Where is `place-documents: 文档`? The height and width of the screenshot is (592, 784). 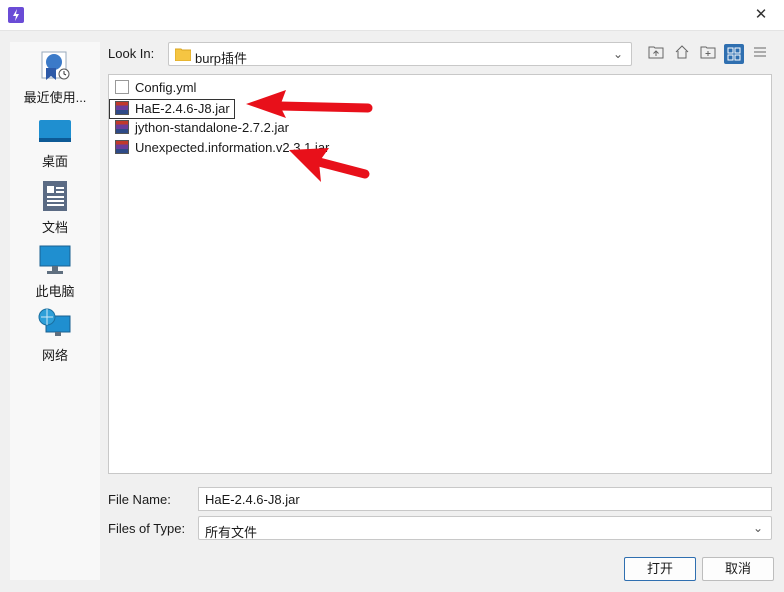 place-documents: 文档 is located at coordinates (55, 208).